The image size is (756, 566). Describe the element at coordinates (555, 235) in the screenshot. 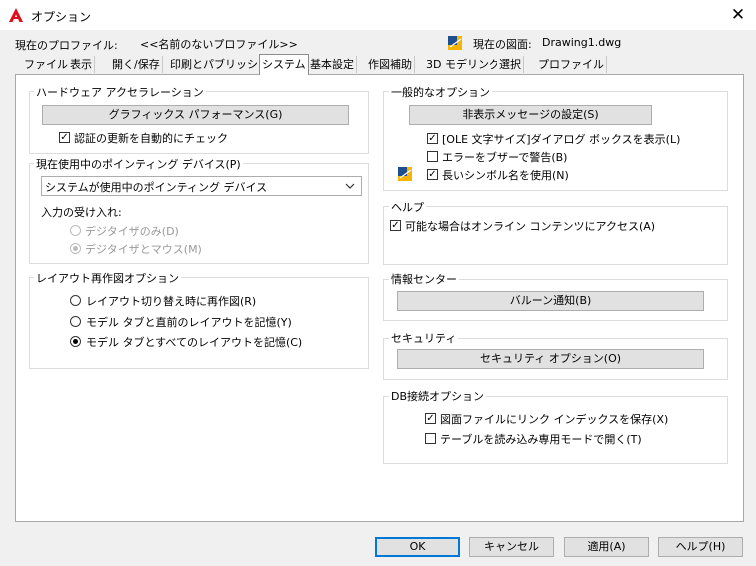

I see `help-group` at that location.